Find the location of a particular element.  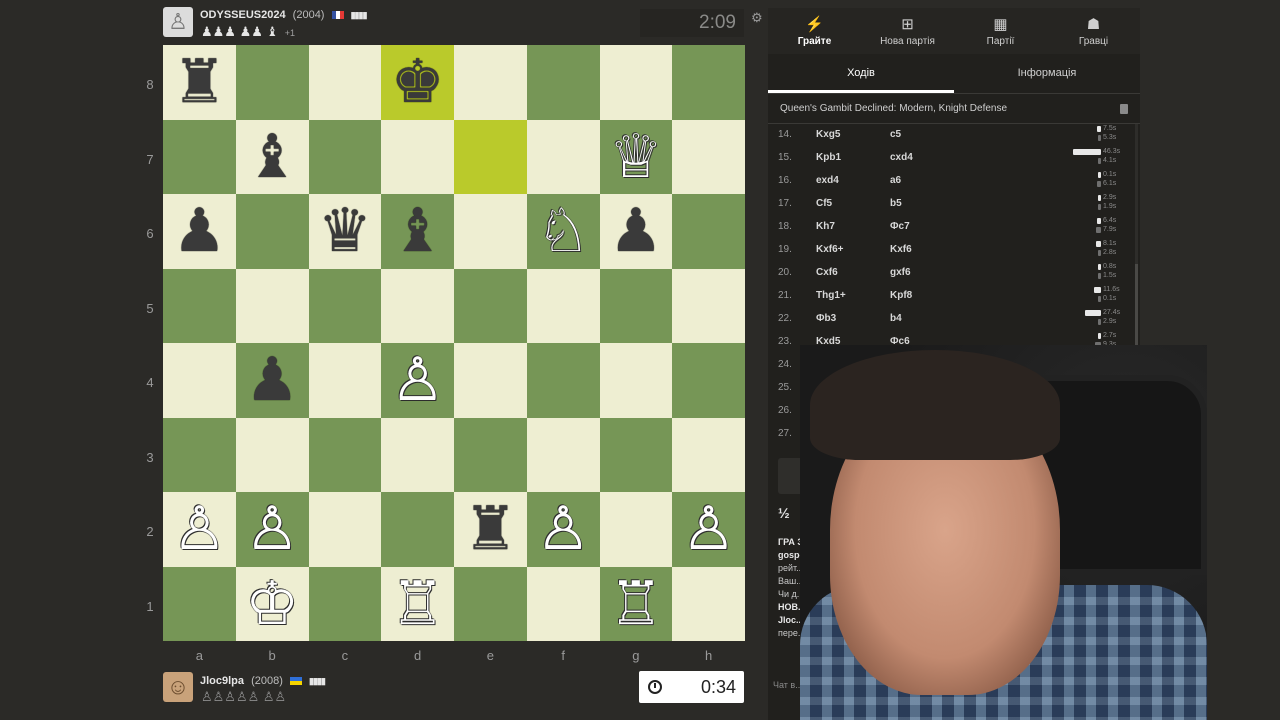

square-a7 is located at coordinates (199, 156).